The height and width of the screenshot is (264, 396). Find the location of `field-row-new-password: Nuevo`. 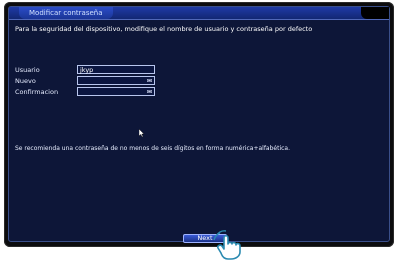

field-row-new-password: Nuevo is located at coordinates (115, 81).